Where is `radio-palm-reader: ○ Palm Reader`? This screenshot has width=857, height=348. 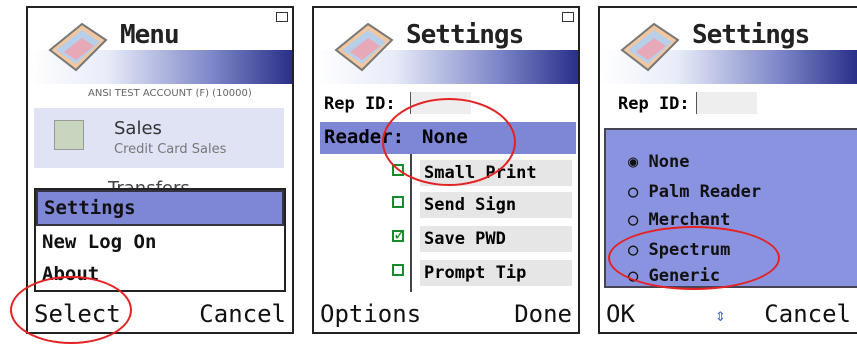
radio-palm-reader: ○ Palm Reader is located at coordinates (694, 192).